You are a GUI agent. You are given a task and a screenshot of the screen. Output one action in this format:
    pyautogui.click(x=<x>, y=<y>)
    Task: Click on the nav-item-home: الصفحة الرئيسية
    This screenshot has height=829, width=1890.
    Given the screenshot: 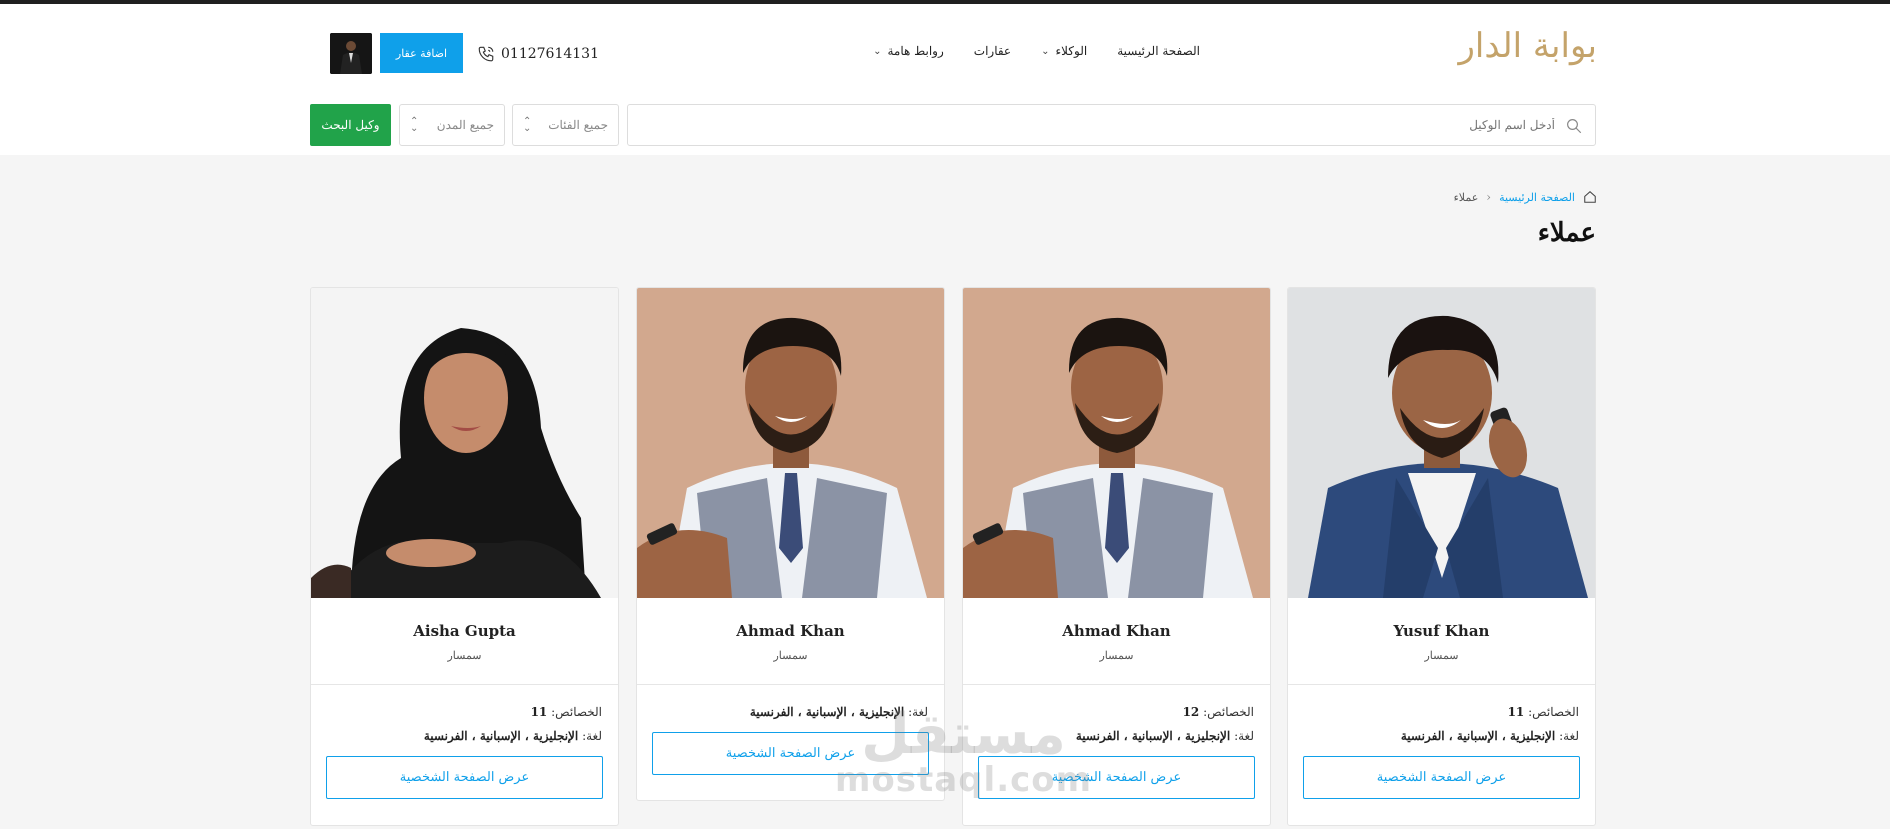 What is the action you would take?
    pyautogui.click(x=1158, y=51)
    